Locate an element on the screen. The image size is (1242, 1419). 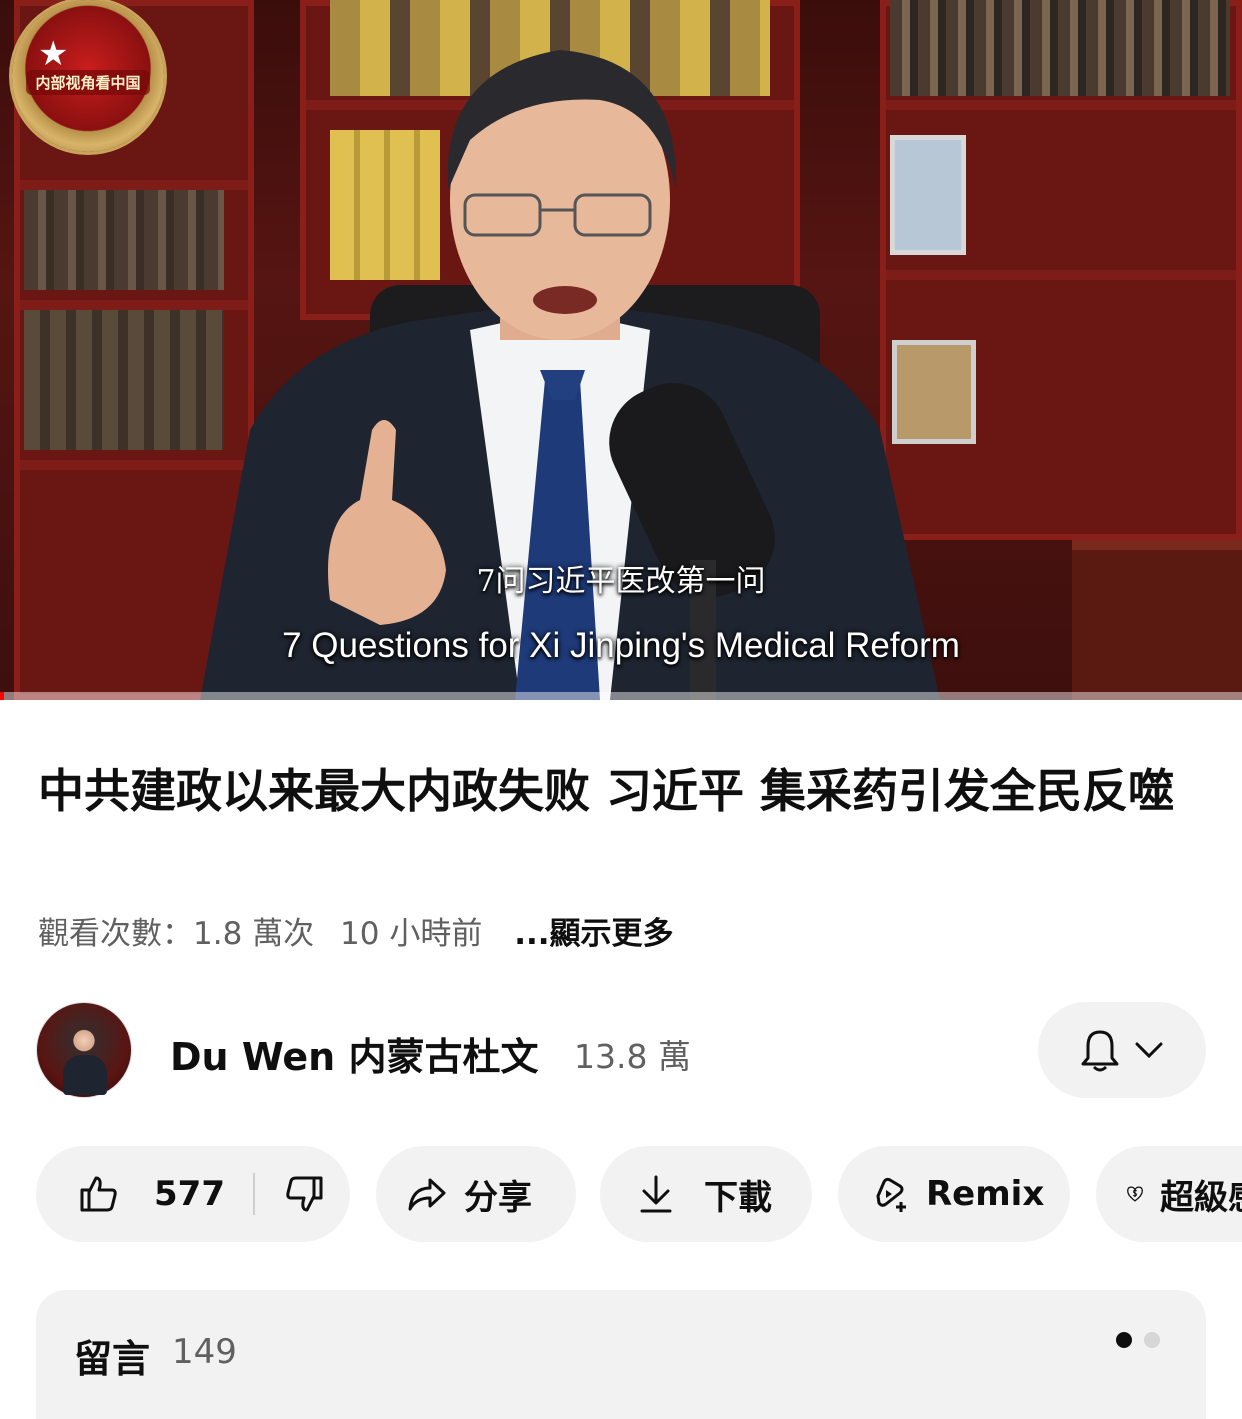
action-bar: 577 分享 下載 Remix 超級感謝 is located at coordinates (639, 1194).